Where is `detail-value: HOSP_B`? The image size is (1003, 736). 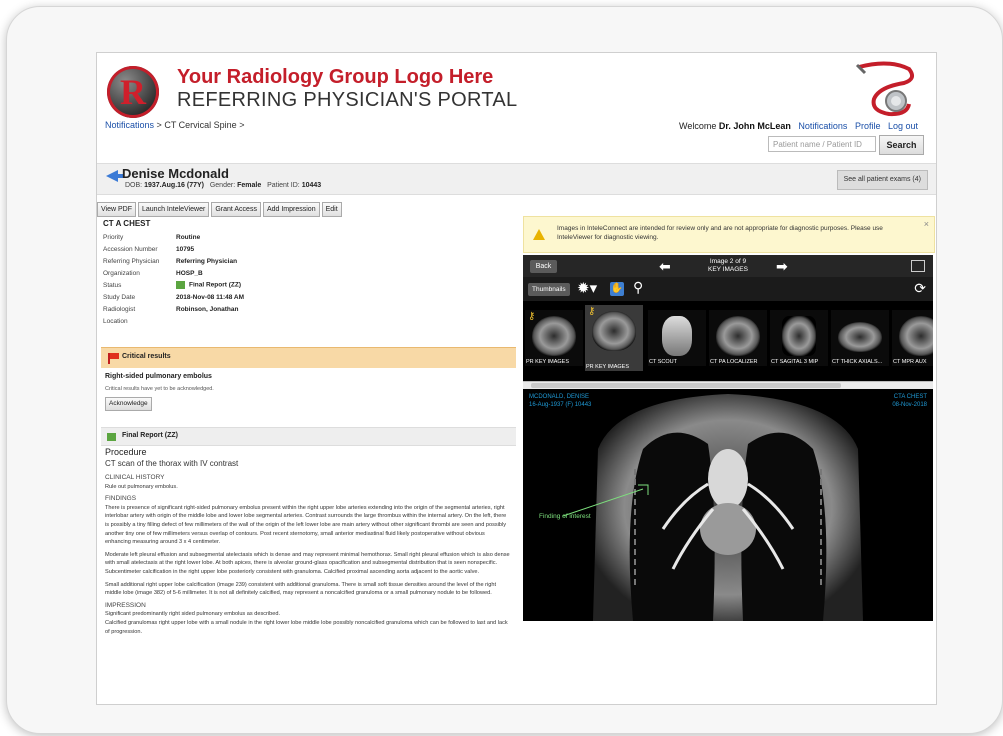
detail-value: HOSP_B is located at coordinates (189, 273).